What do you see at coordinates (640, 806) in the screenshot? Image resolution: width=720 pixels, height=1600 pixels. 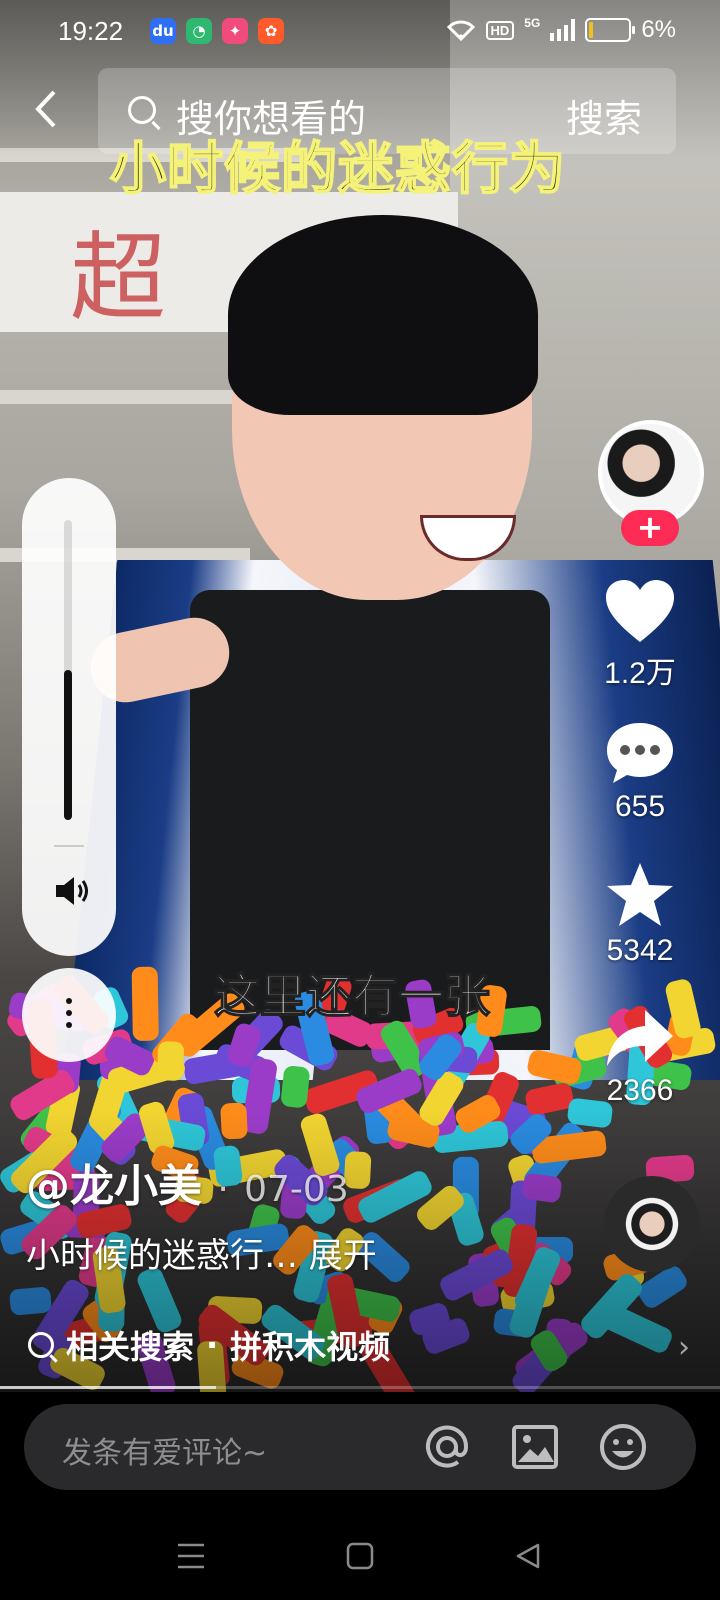 I see `comment-count: 655` at bounding box center [640, 806].